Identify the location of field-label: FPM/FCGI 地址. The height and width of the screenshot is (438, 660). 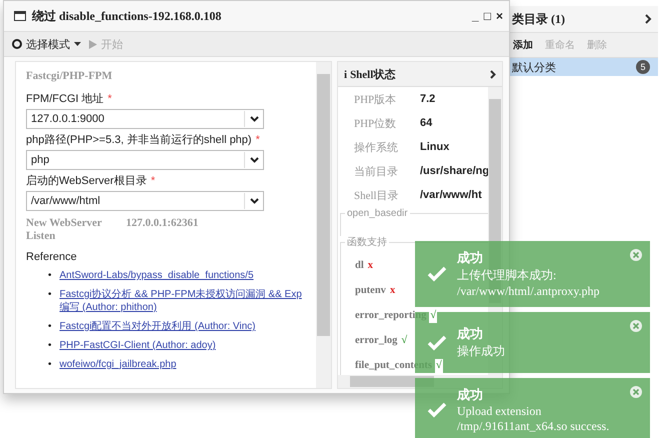
(65, 99).